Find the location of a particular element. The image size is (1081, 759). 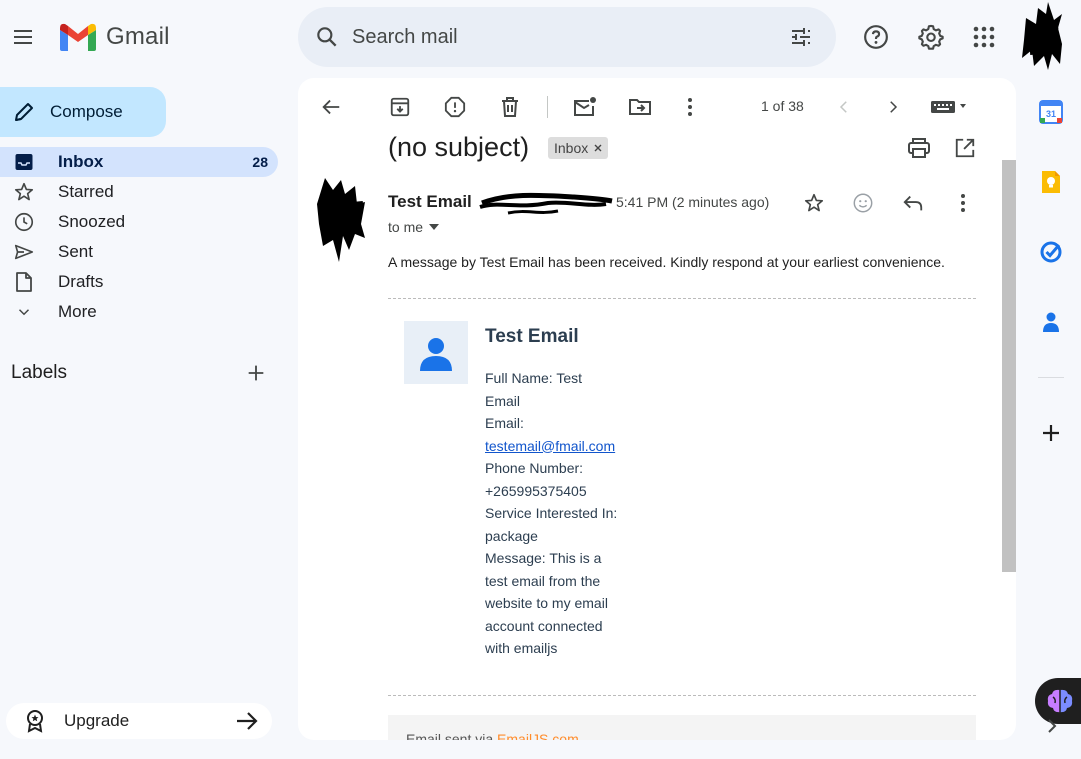

reply-icon is located at coordinates (913, 203).